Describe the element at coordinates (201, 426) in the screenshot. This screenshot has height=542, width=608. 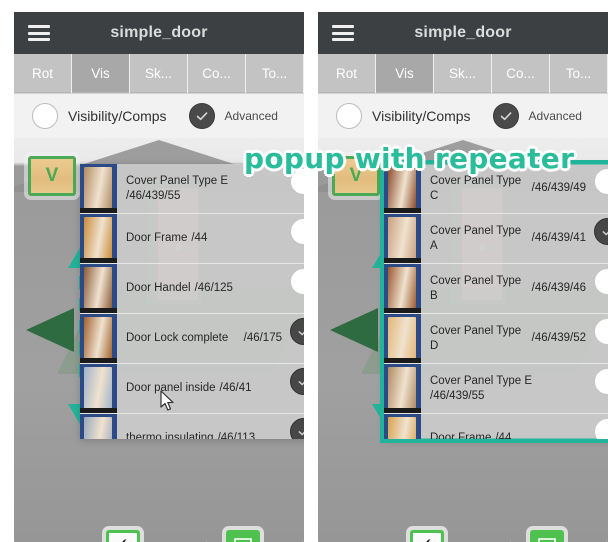
I see `item-label: thermo insulating/46/113` at that location.